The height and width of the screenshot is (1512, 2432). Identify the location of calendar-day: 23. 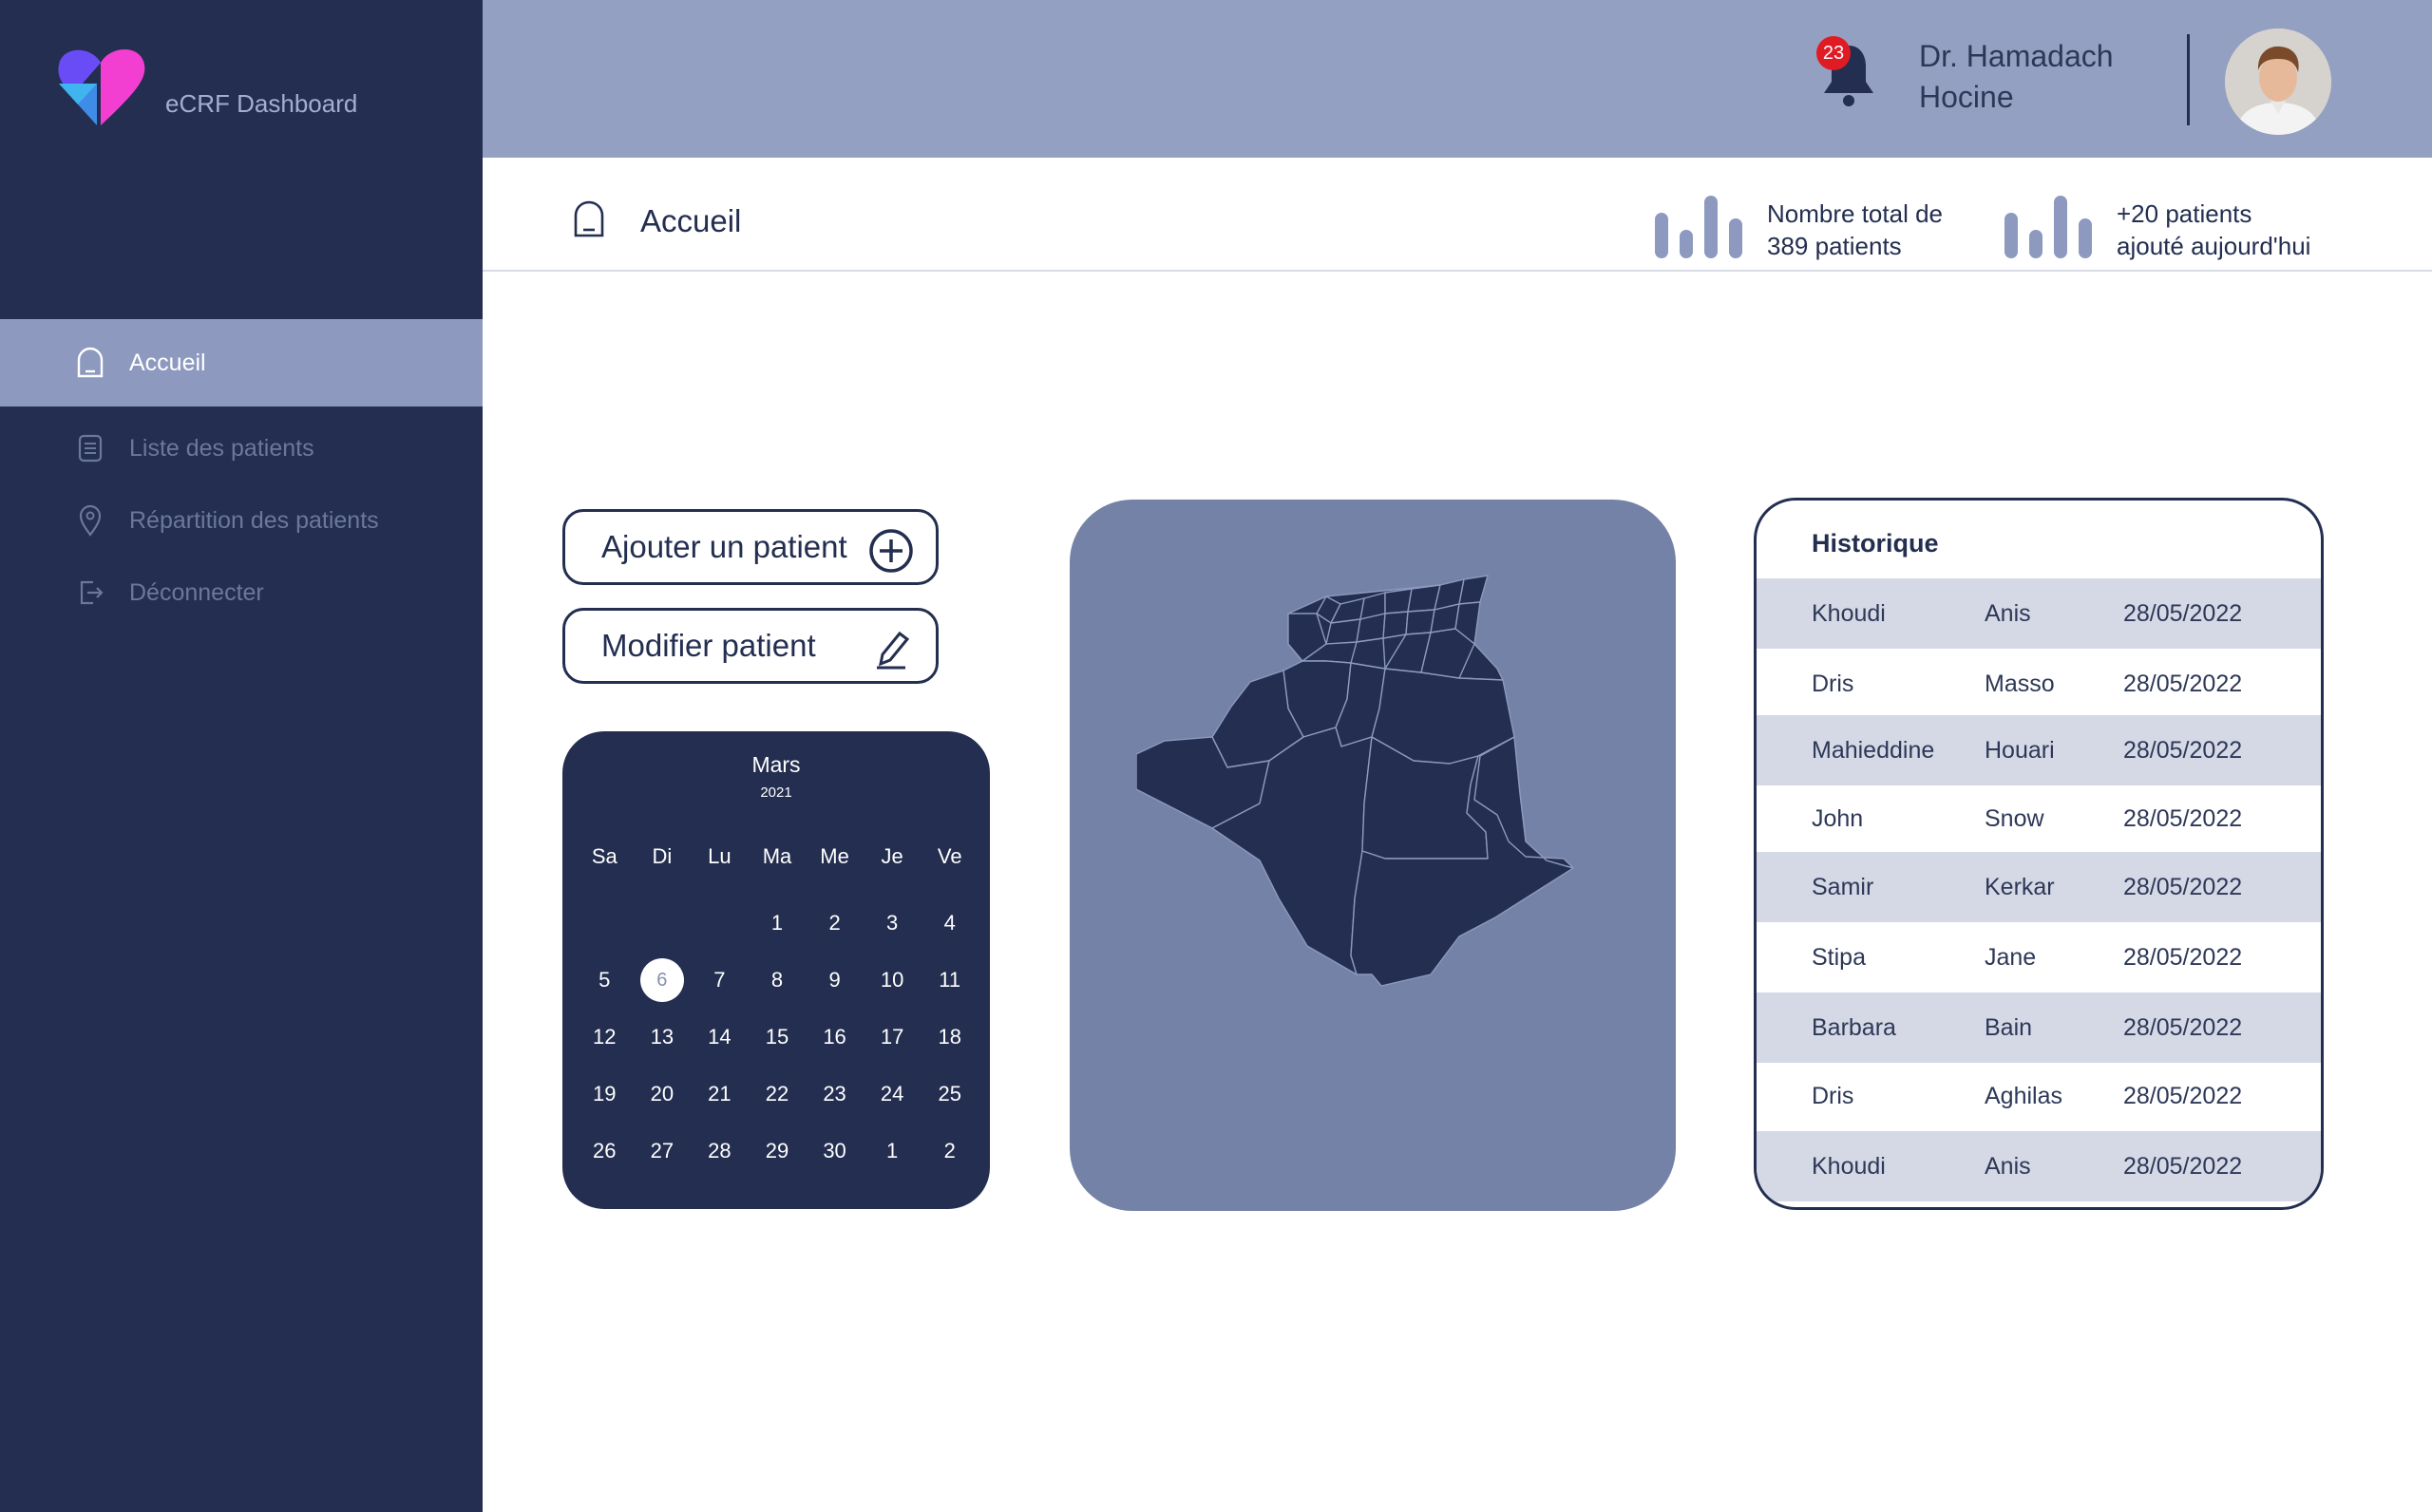
(835, 1095).